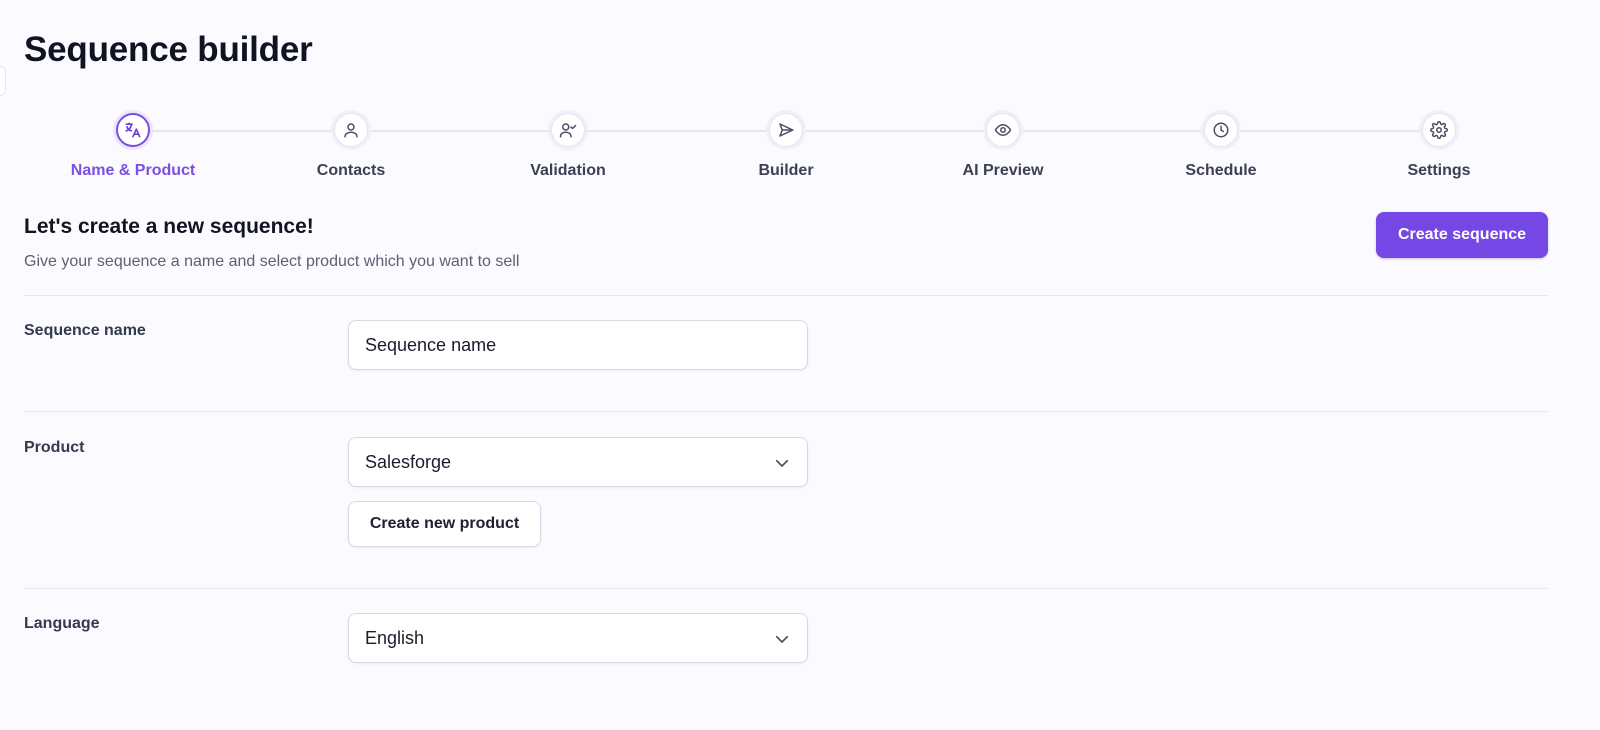 The width and height of the screenshot is (1600, 730). What do you see at coordinates (1003, 170) in the screenshot?
I see `step-label: AI Preview` at bounding box center [1003, 170].